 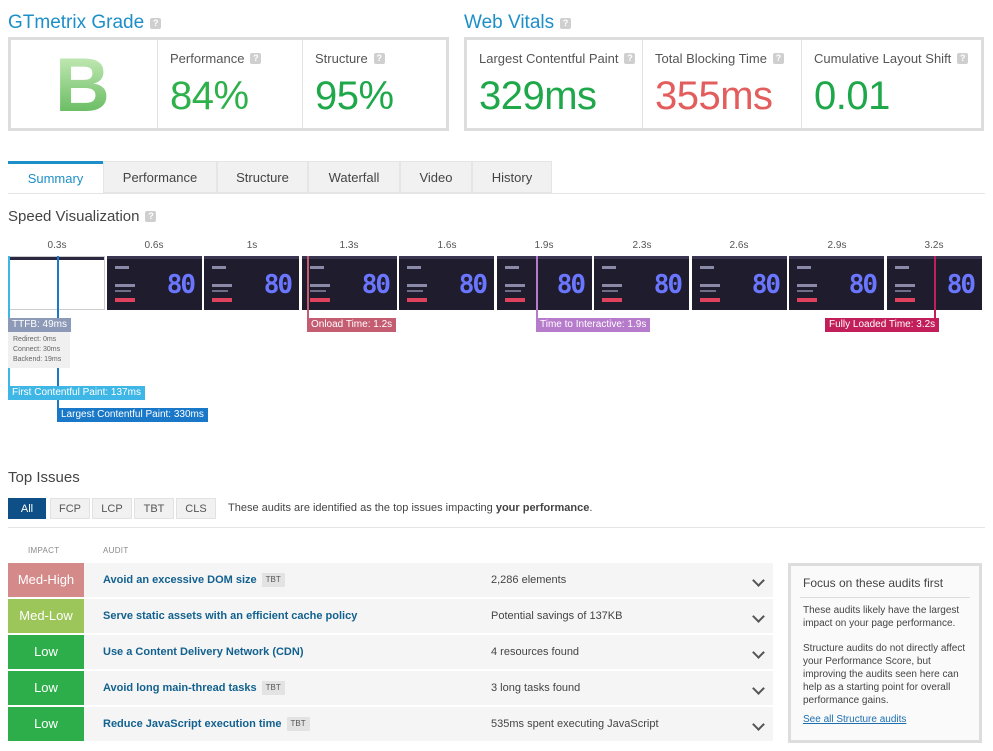 I want to click on filter-cls: CLS, so click(x=196, y=508).